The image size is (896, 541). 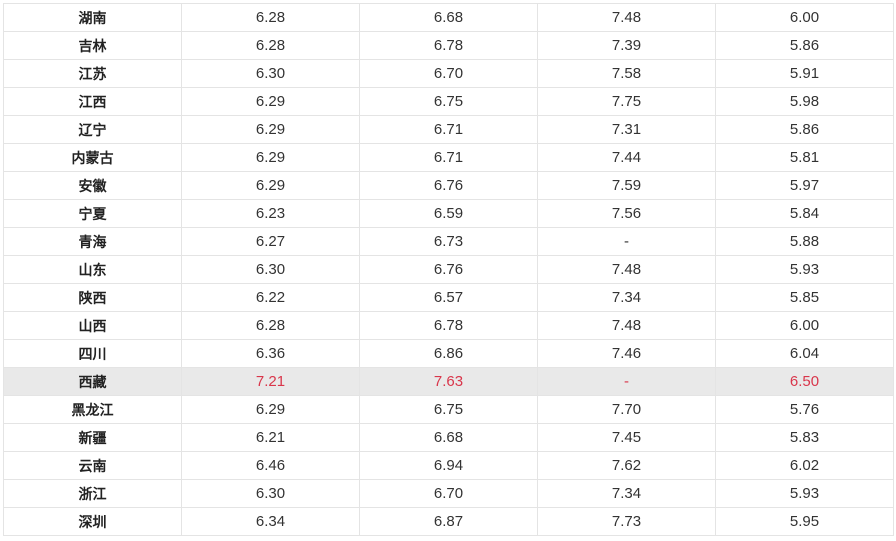 I want to click on table-row: 吉林 6.28 6.78 7.39 5.86, so click(x=448, y=45).